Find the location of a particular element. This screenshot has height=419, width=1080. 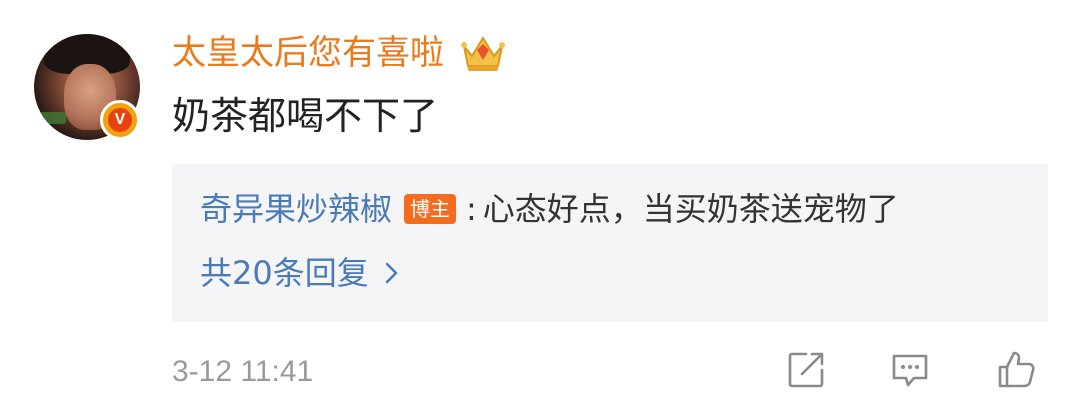

reply-text: 心态好点，当买奶茶送宠物了 is located at coordinates (690, 209).